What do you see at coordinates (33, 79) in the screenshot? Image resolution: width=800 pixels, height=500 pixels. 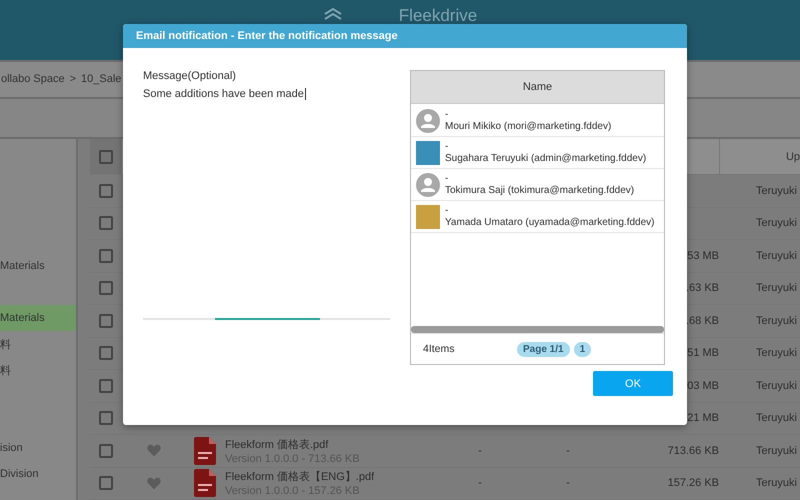 I see `breadcrumb-link: ollabo Space` at bounding box center [33, 79].